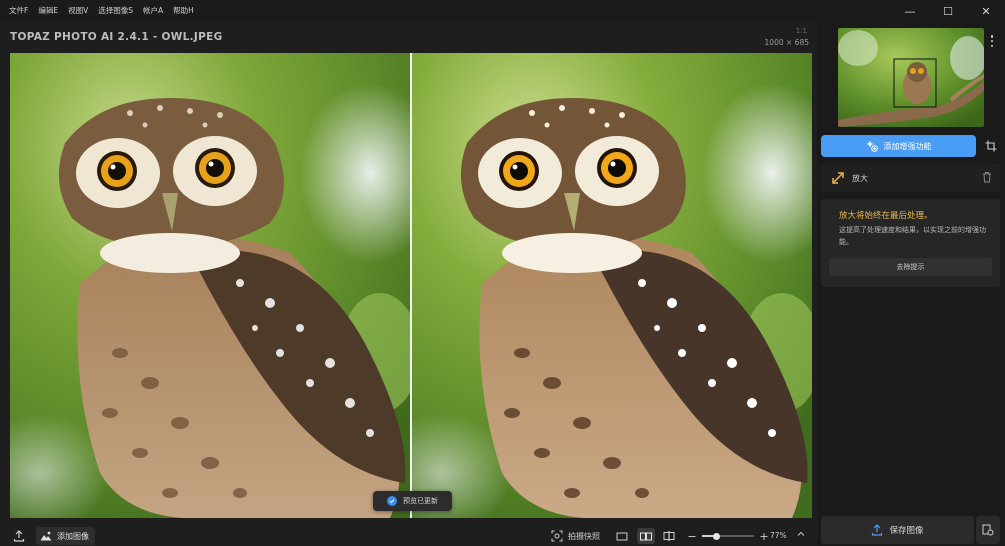 The height and width of the screenshot is (546, 1005). I want to click on menu-items: 文件F 编辑E 视图V 选择图像S 帐户A 帮助H, so click(99, 11).